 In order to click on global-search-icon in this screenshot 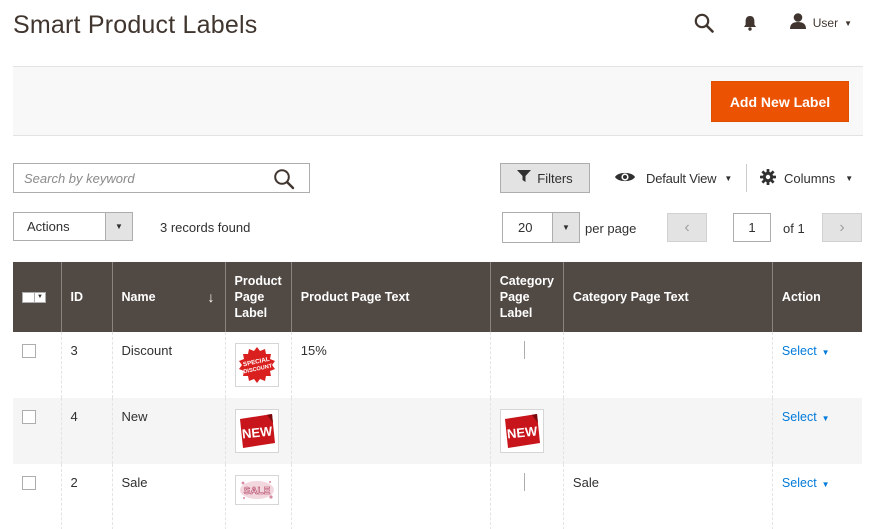, I will do `click(704, 23)`.